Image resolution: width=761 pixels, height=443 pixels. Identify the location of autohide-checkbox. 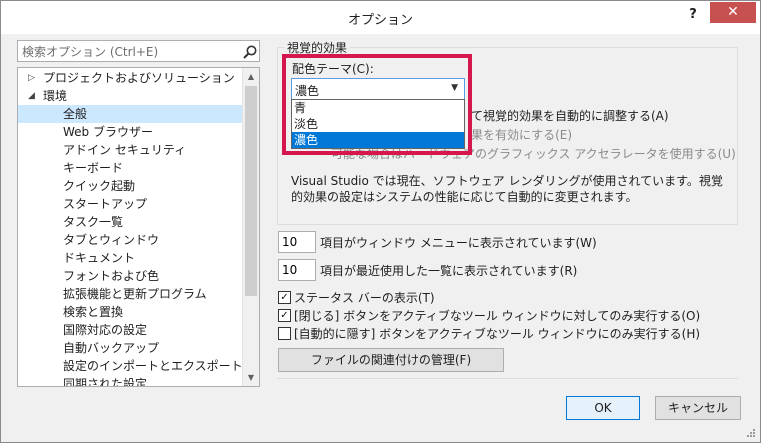
(284, 333).